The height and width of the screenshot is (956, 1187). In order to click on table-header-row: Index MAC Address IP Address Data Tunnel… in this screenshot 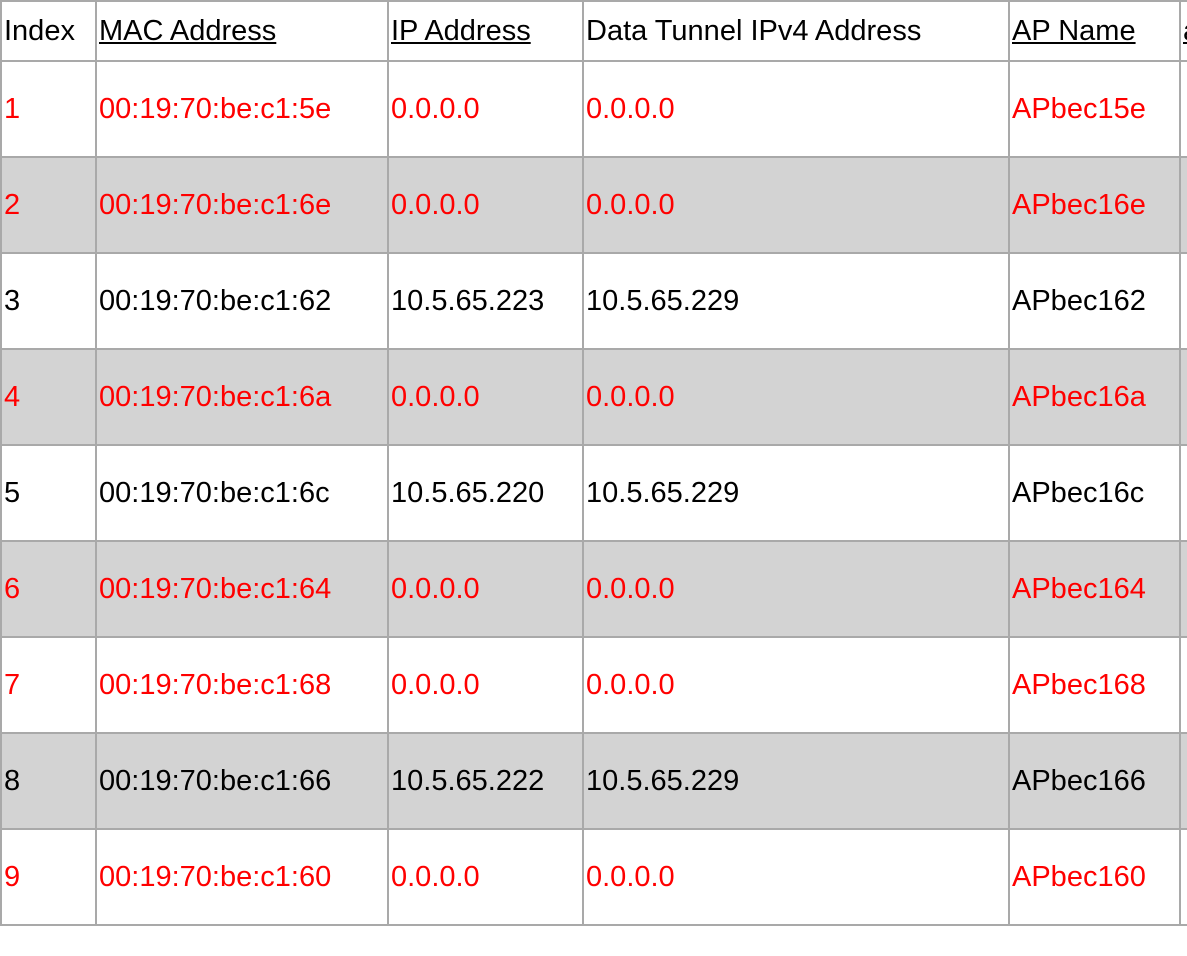, I will do `click(593, 31)`.